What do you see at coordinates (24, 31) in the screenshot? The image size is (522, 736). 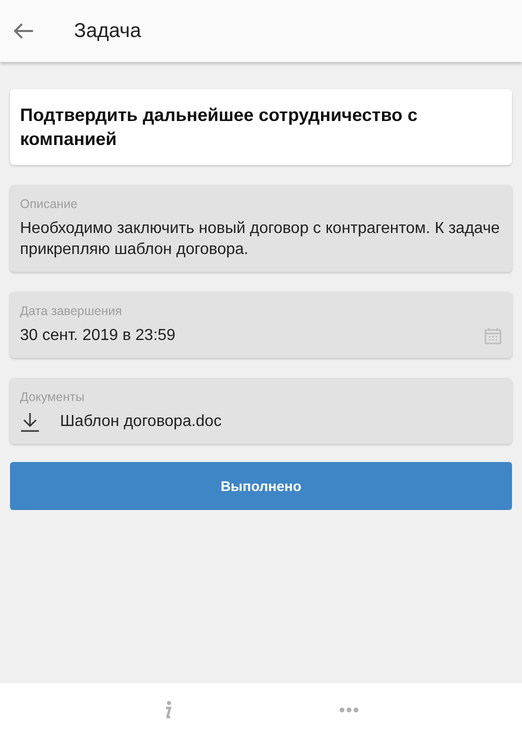 I see `back-icon` at bounding box center [24, 31].